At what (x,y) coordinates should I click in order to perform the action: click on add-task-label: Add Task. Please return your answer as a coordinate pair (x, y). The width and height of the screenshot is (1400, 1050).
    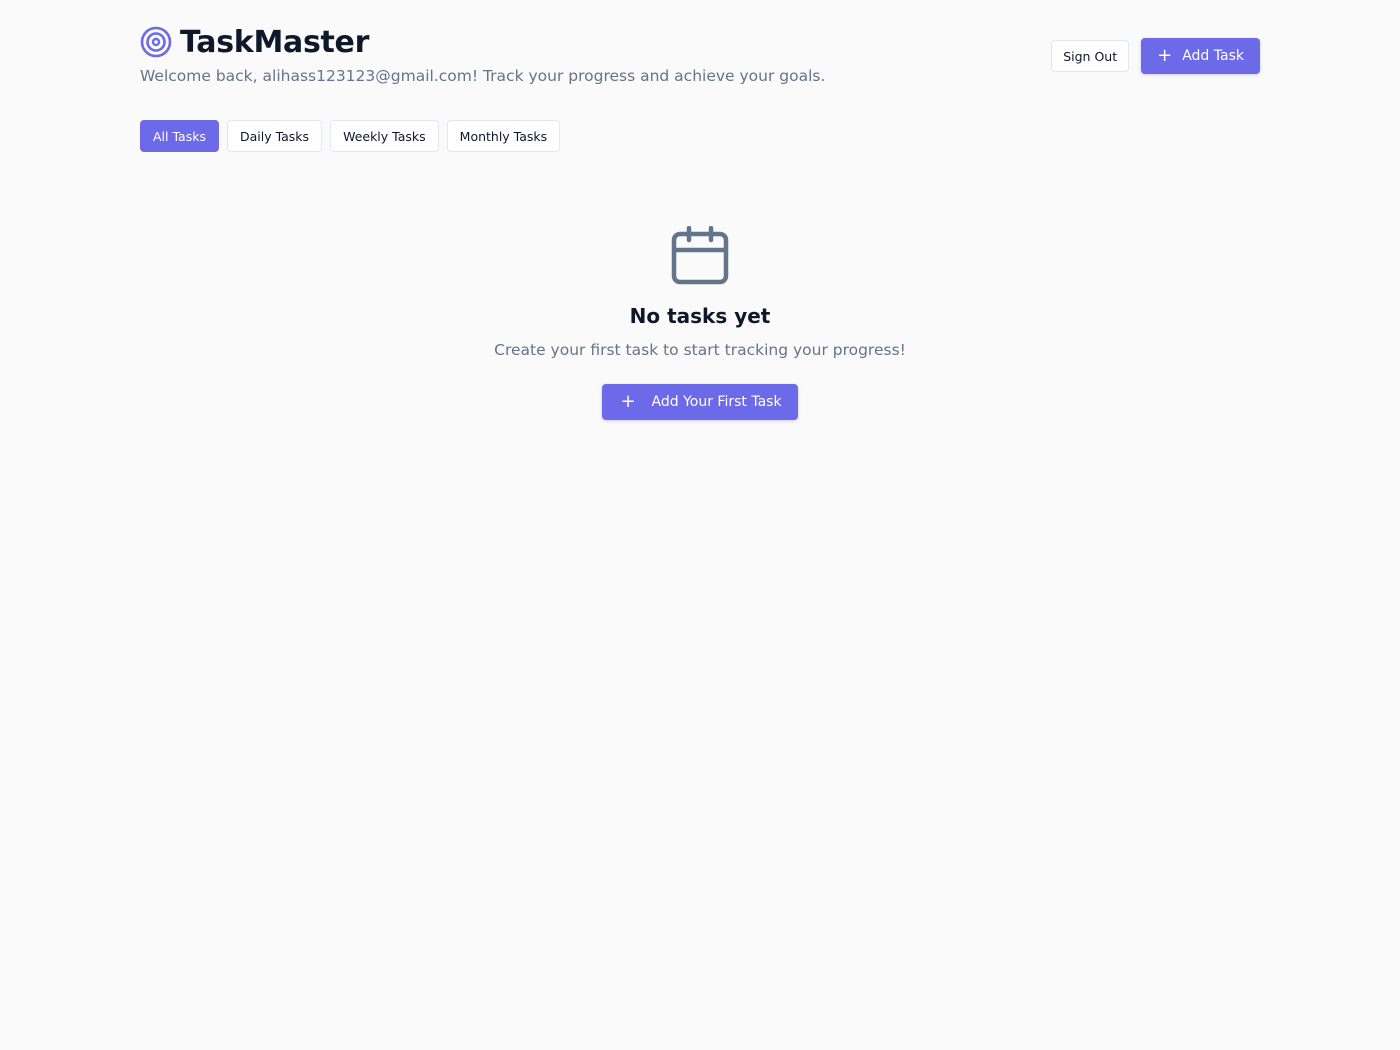
    Looking at the image, I should click on (1213, 56).